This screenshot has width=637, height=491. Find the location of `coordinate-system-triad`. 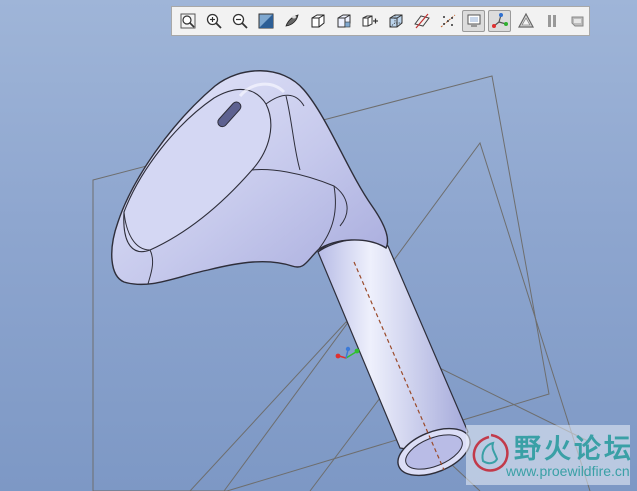

coordinate-system-triad is located at coordinates (347, 352).